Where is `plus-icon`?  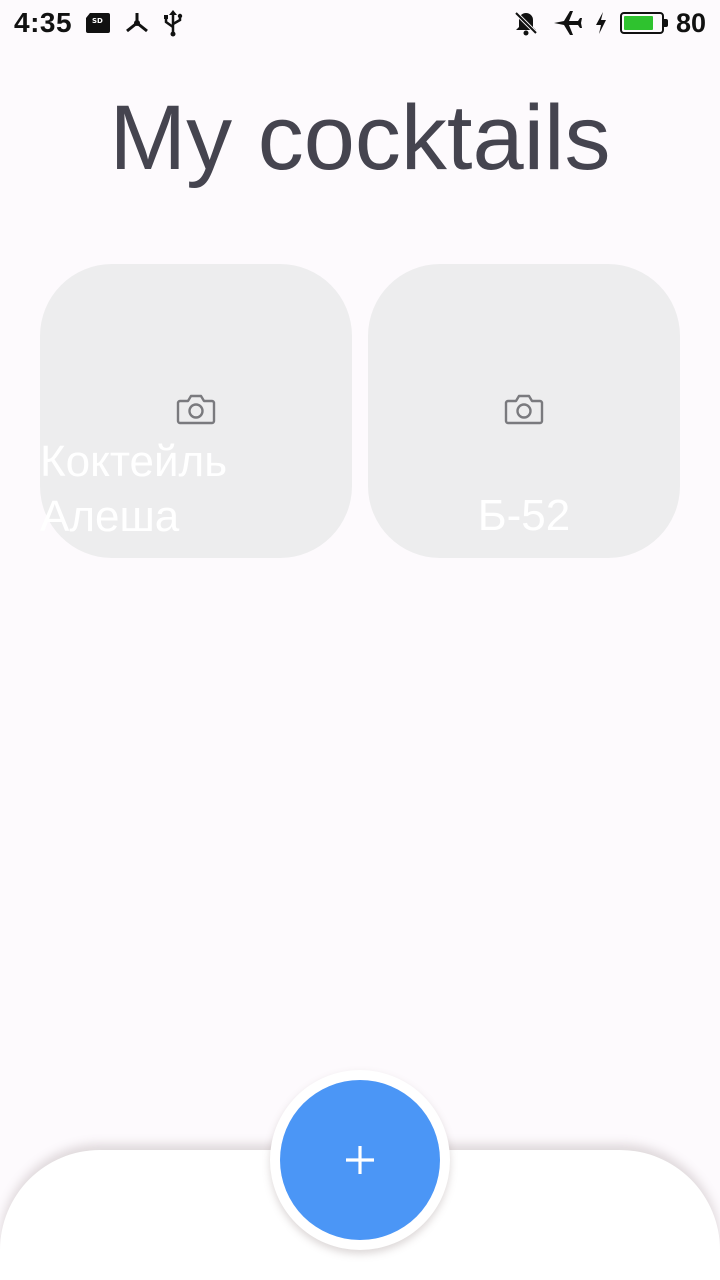
plus-icon is located at coordinates (360, 1160).